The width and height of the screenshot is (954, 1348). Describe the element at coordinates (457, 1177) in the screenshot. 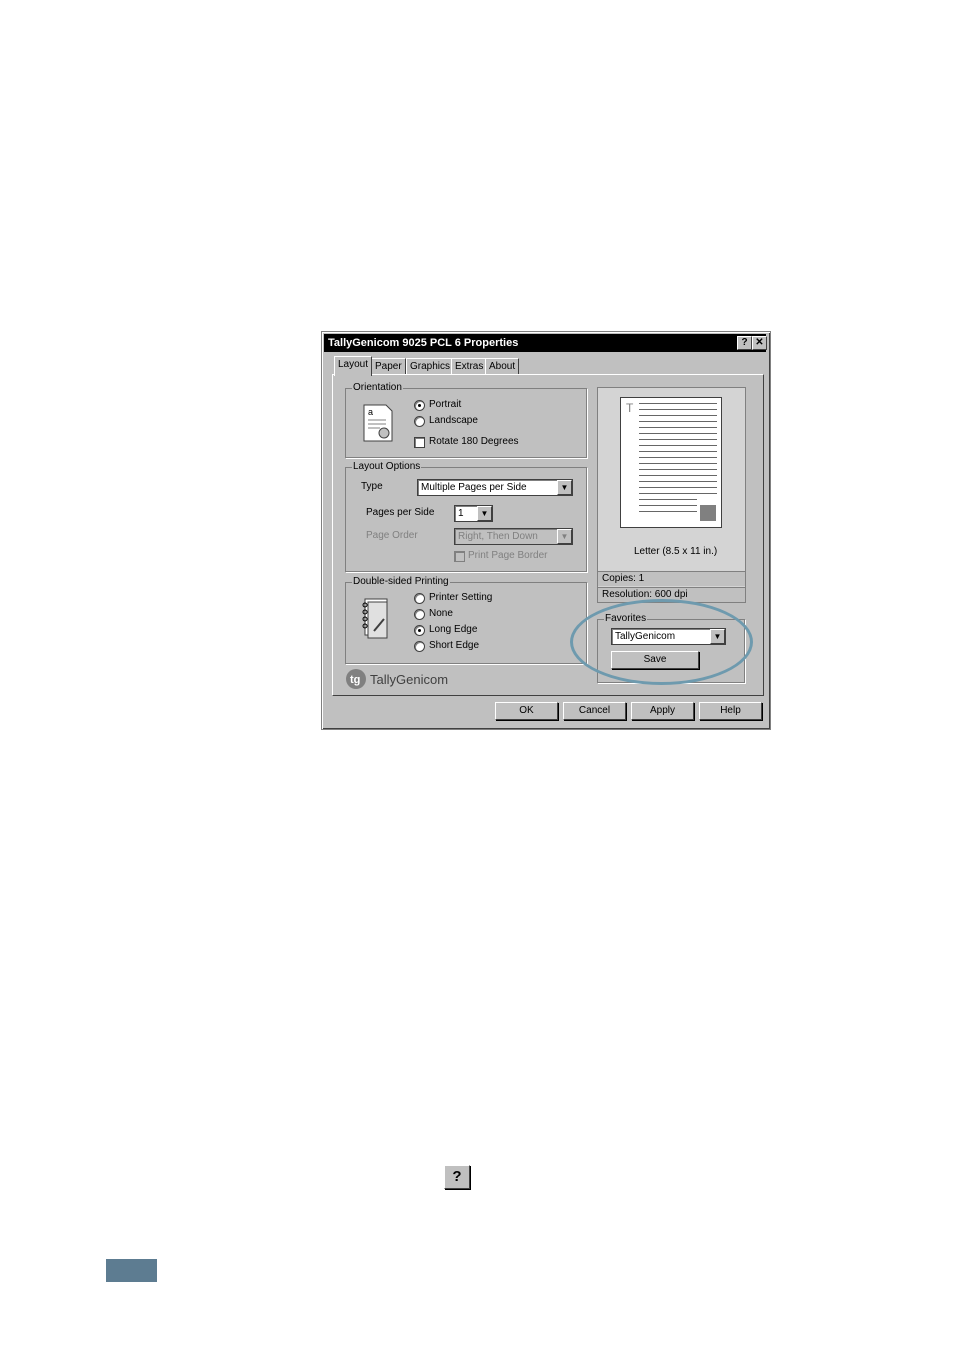

I see `help-question-icon: ?` at that location.